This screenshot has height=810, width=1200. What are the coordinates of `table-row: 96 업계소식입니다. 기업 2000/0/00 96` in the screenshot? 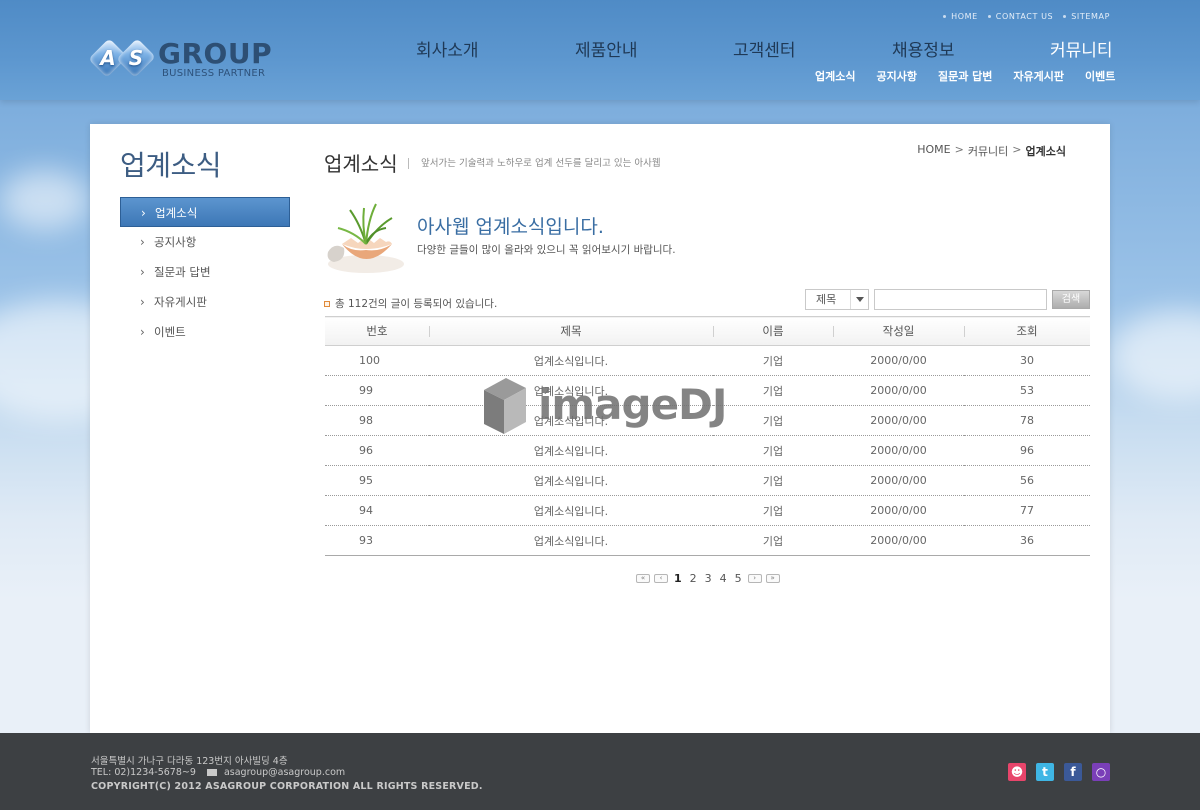 It's located at (707, 450).